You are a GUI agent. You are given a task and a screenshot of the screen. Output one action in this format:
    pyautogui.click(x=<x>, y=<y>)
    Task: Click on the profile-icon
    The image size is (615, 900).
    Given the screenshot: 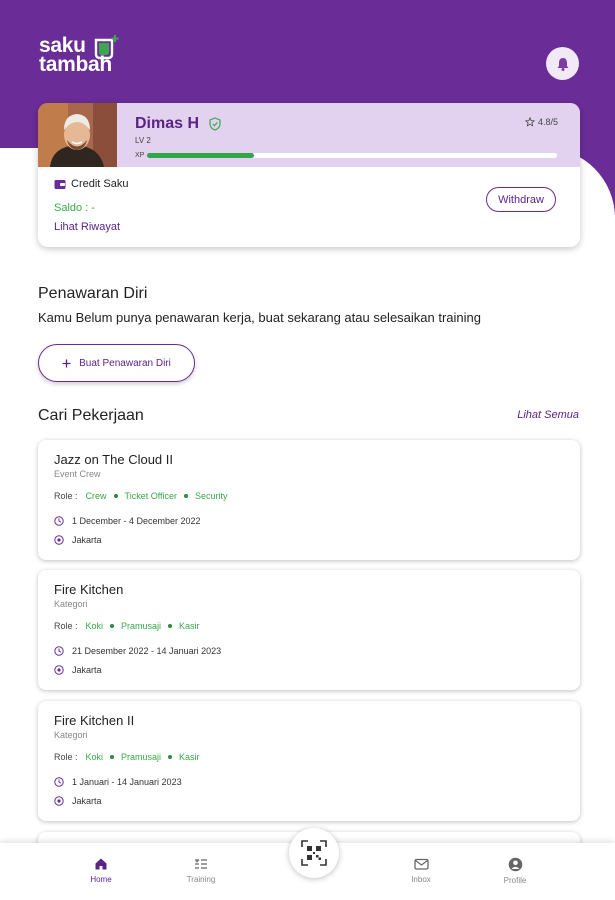 What is the action you would take?
    pyautogui.click(x=515, y=864)
    